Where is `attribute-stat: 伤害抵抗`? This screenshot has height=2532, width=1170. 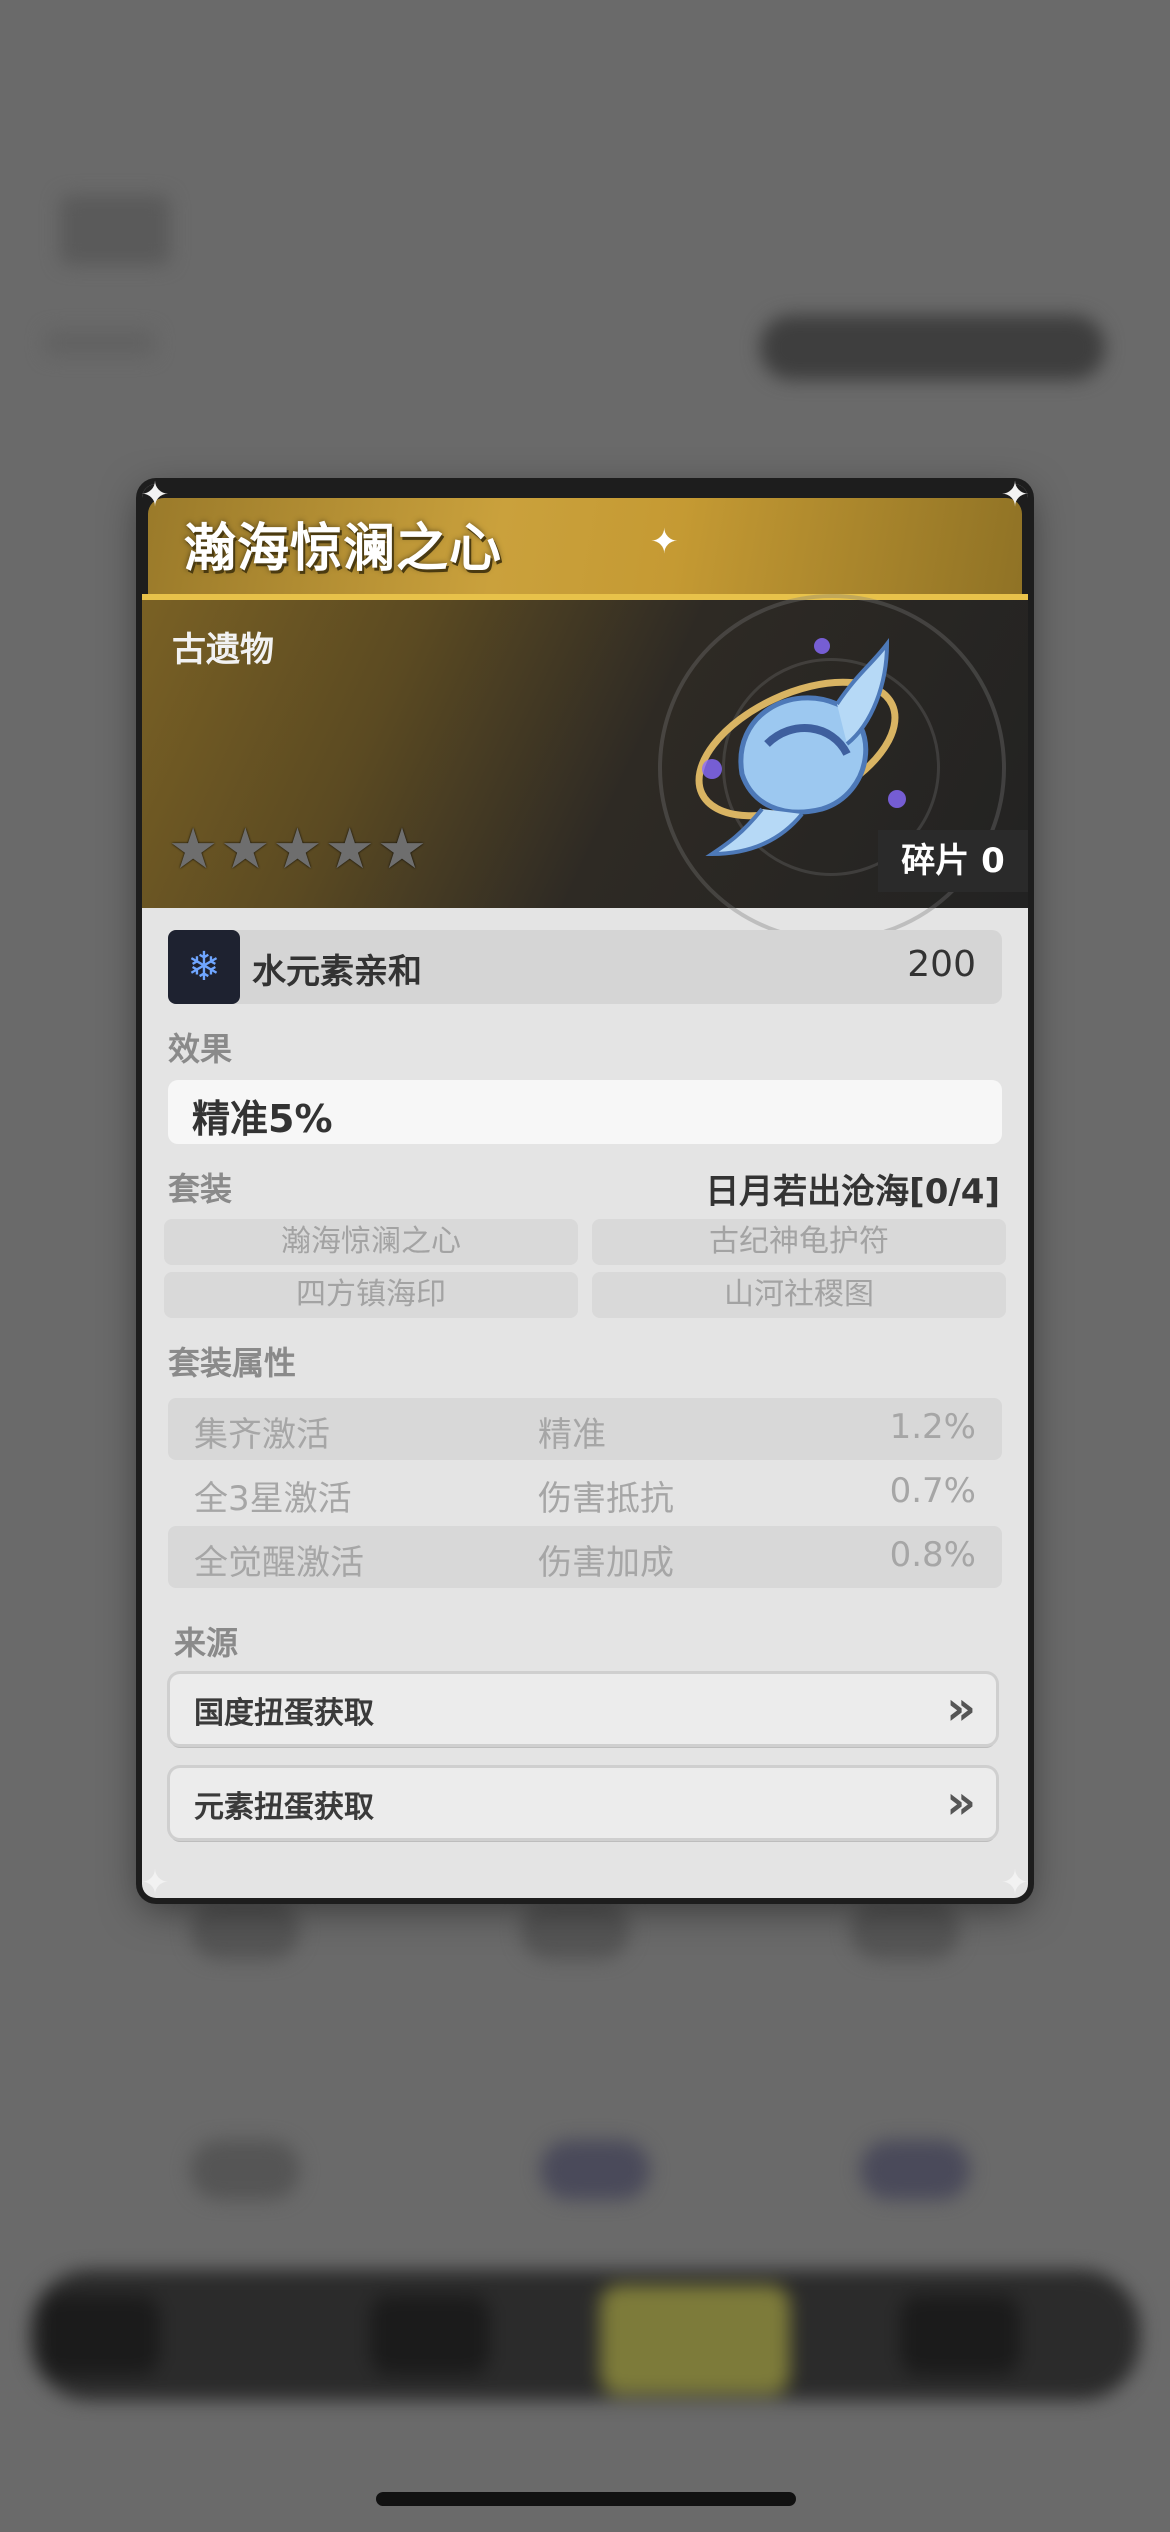 attribute-stat: 伤害抵抗 is located at coordinates (606, 1499).